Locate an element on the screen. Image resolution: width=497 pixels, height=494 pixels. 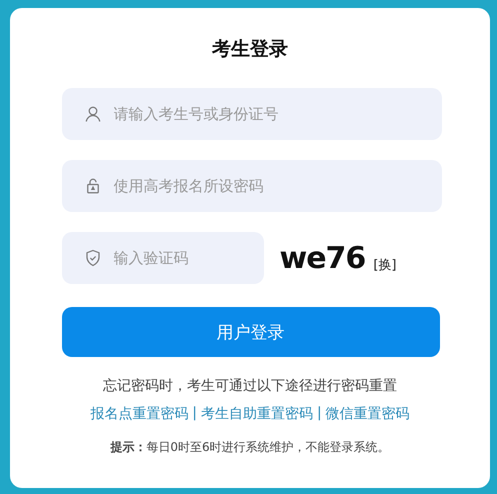
reset-note: 忘记密码时，考生可通过以下途径进行密码重置 is located at coordinates (250, 386).